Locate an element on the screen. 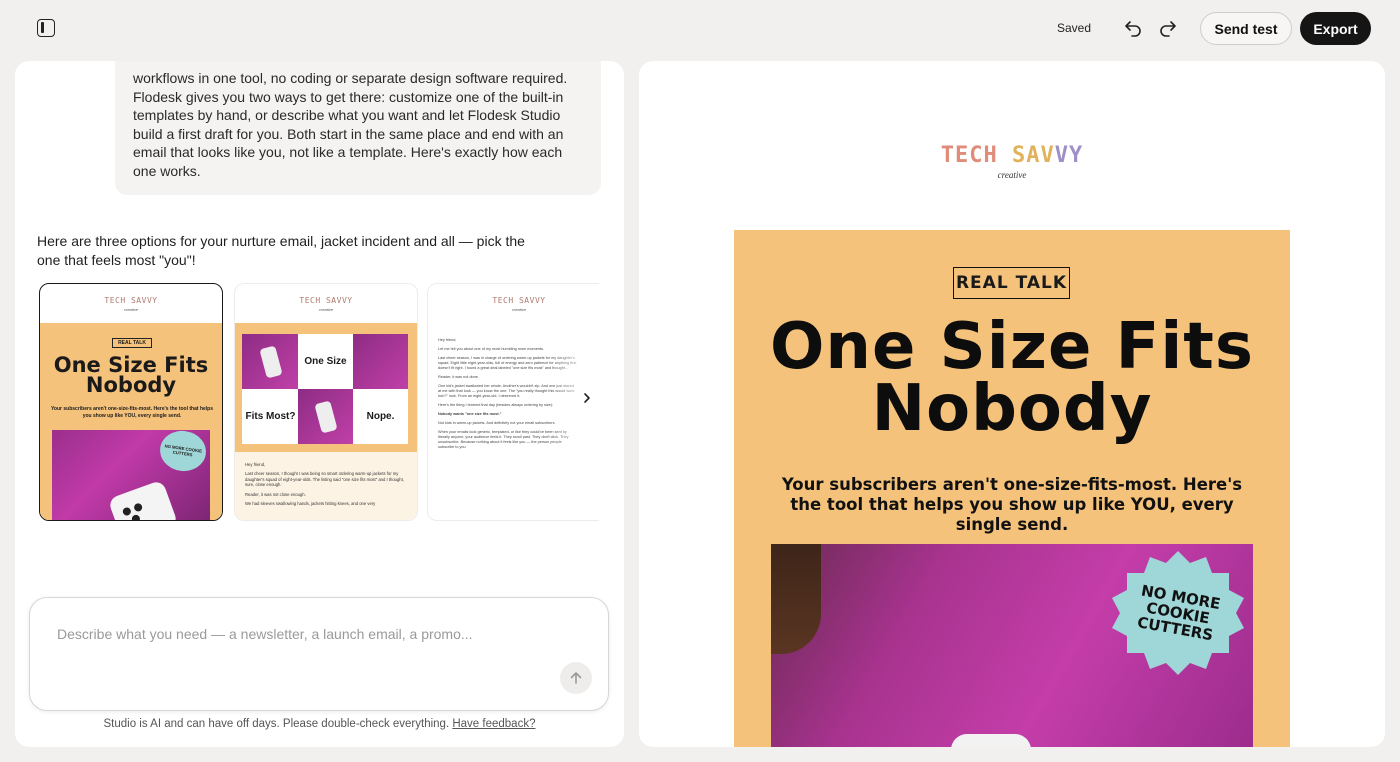 This screenshot has height=762, width=1400. hero-photo: NO MORE COOKIE CUTTERS is located at coordinates (1012, 645).